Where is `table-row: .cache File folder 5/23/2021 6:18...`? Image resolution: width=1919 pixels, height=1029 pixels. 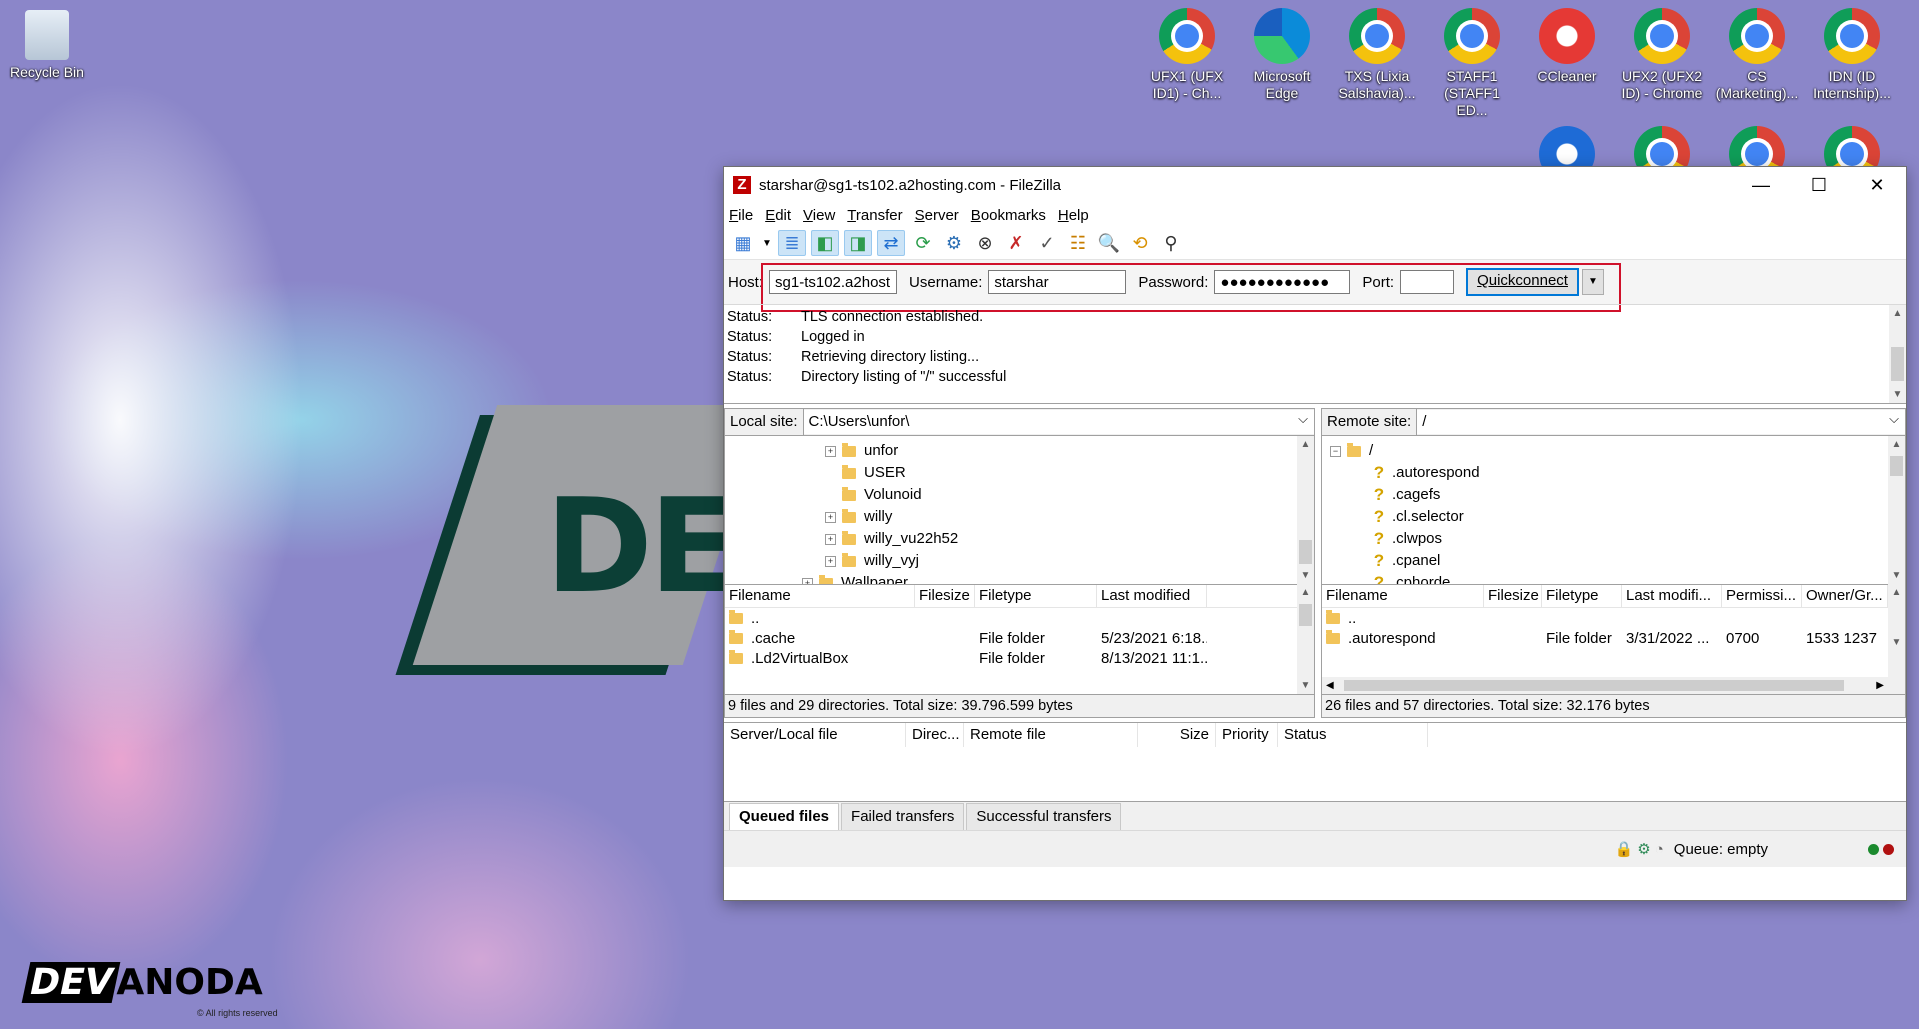
table-row: .cache File folder 5/23/2021 6:18... is located at coordinates (1019, 638).